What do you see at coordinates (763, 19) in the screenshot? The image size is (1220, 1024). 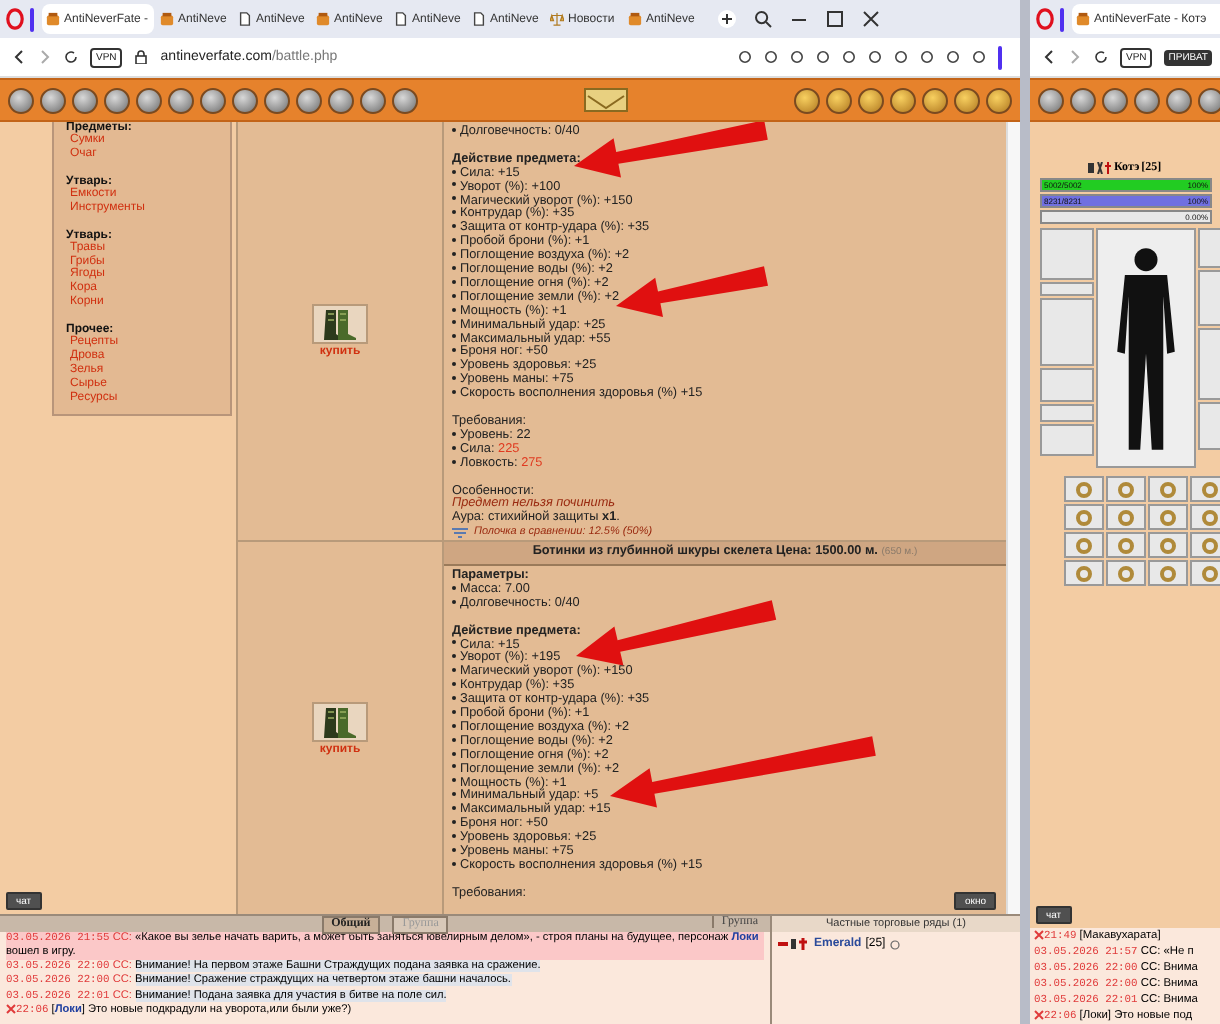 I see `search-icon` at bounding box center [763, 19].